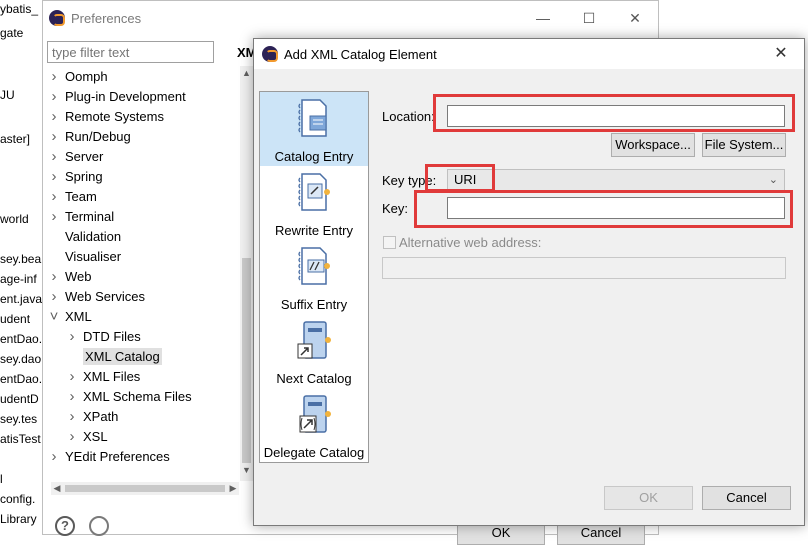  I want to click on scroll-down-icon: ▼, so click(246, 472).